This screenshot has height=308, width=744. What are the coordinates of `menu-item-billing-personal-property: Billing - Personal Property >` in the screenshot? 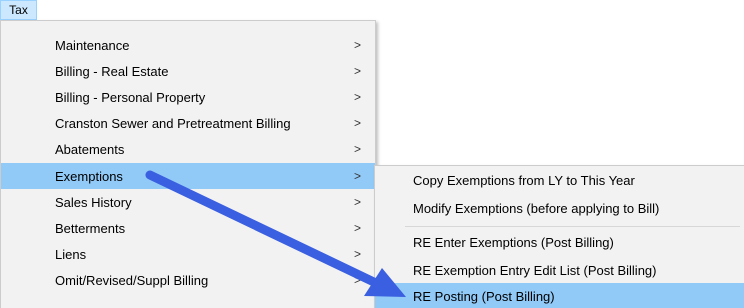 It's located at (188, 97).